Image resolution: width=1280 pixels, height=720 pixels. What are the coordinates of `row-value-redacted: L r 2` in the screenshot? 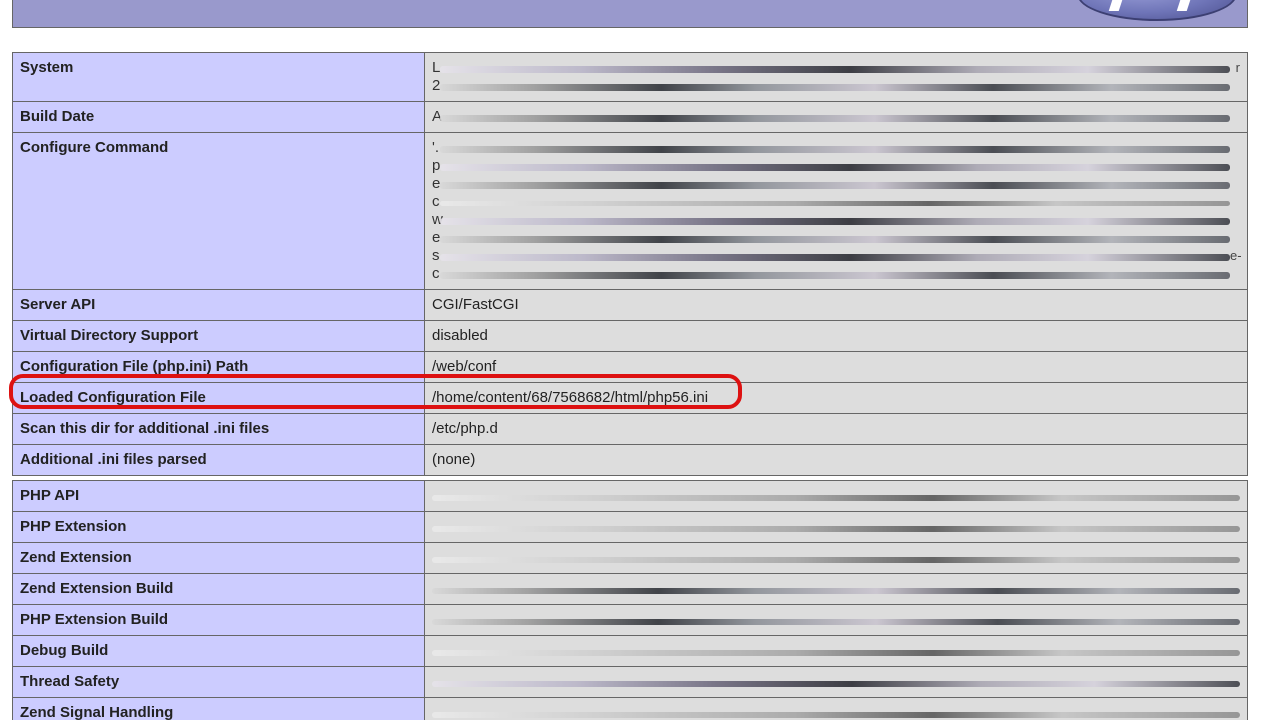 It's located at (836, 77).